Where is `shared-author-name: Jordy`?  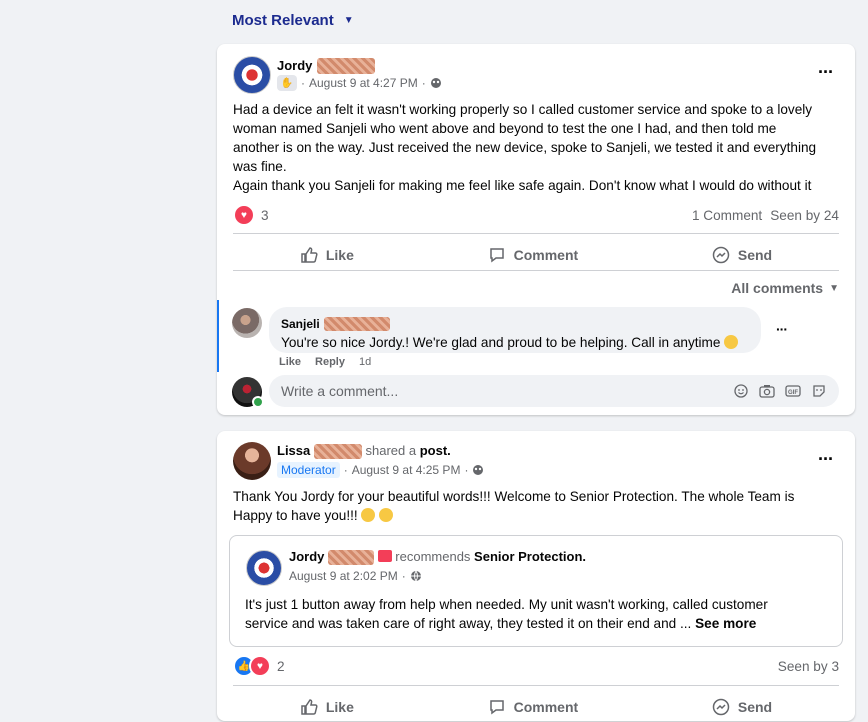 shared-author-name: Jordy is located at coordinates (306, 556).